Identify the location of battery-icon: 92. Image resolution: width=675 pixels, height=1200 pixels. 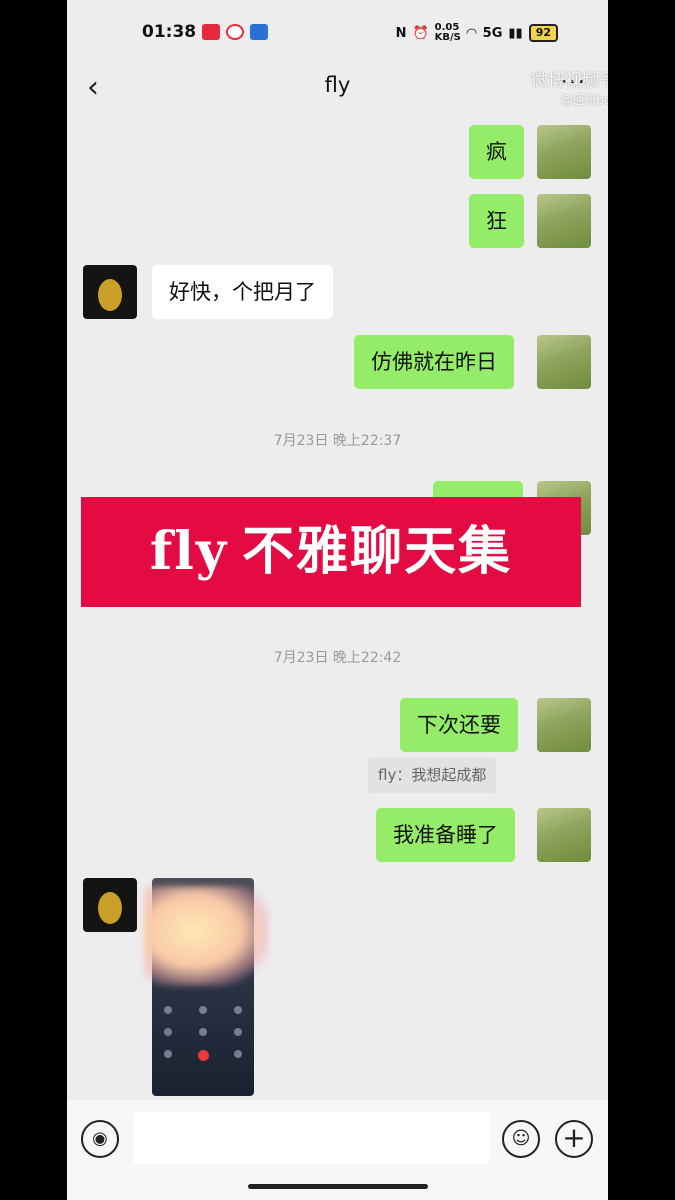
(543, 33).